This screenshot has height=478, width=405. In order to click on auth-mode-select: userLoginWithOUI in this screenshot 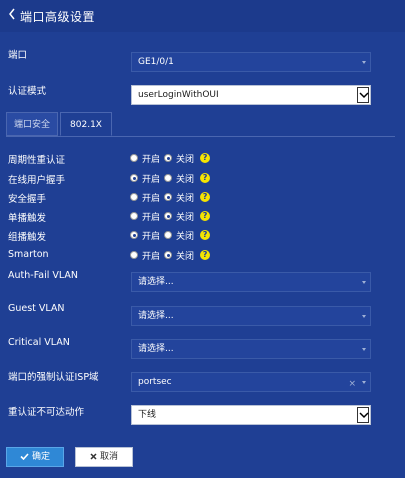, I will do `click(251, 95)`.